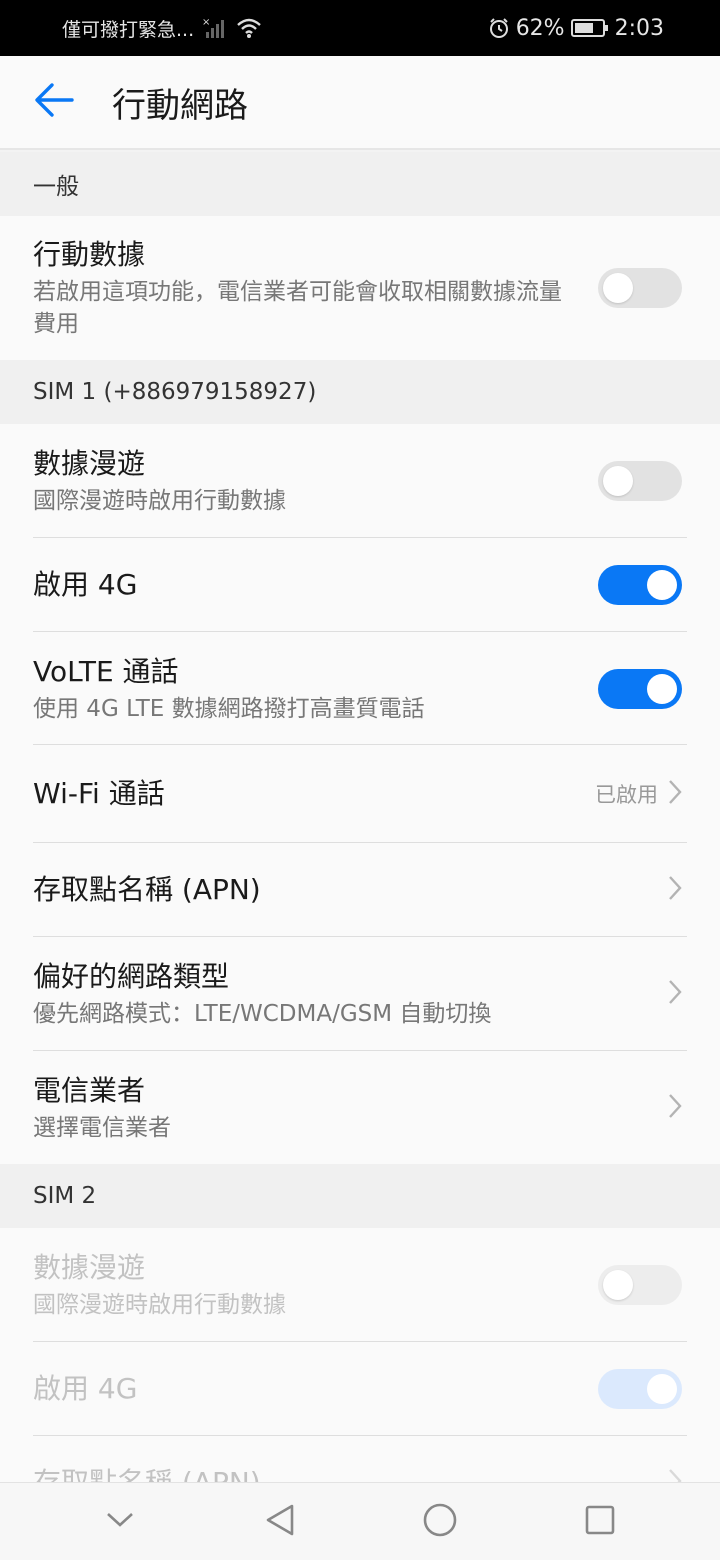 The height and width of the screenshot is (1560, 720). Describe the element at coordinates (589, 28) in the screenshot. I see `battery-icon` at that location.